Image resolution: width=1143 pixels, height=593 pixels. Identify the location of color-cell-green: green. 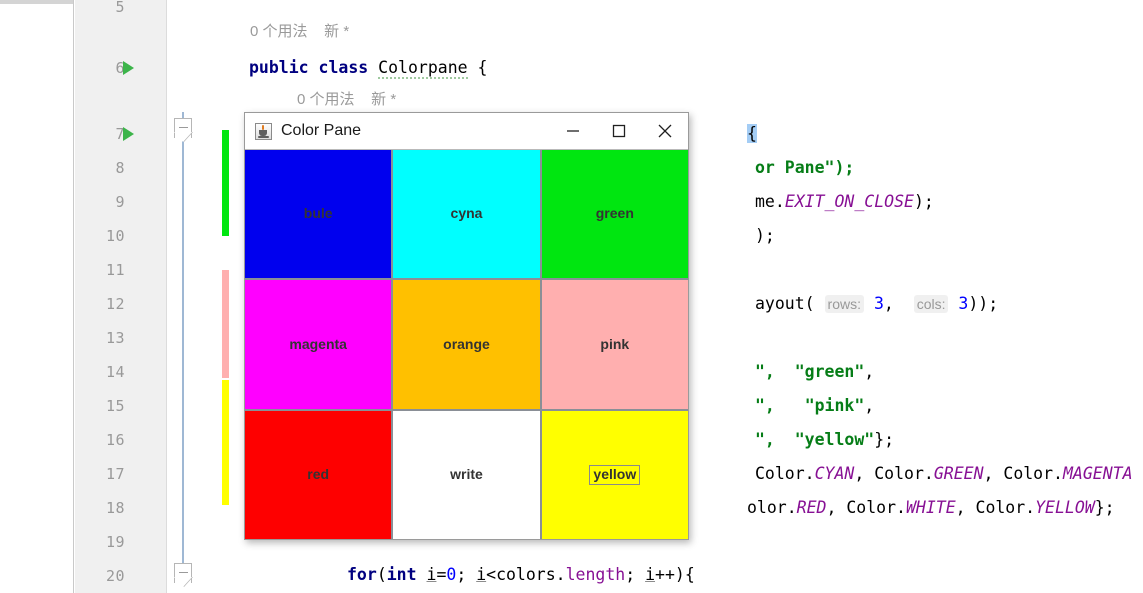
(614, 214).